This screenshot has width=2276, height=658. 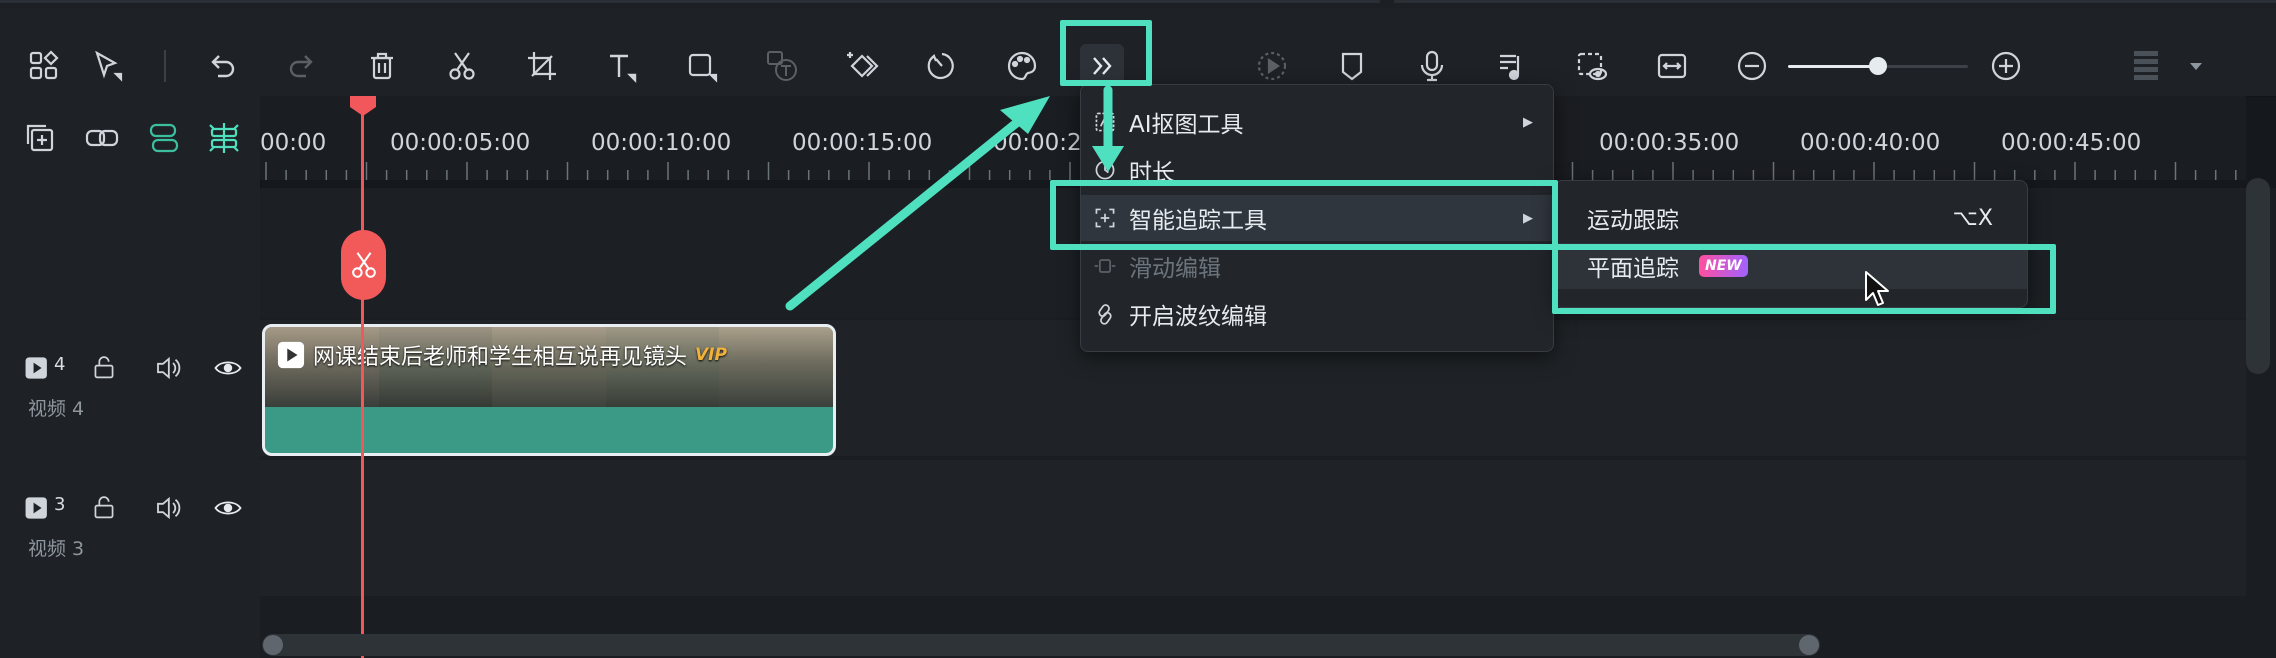 I want to click on arrow-to-menu, so click(x=910, y=209).